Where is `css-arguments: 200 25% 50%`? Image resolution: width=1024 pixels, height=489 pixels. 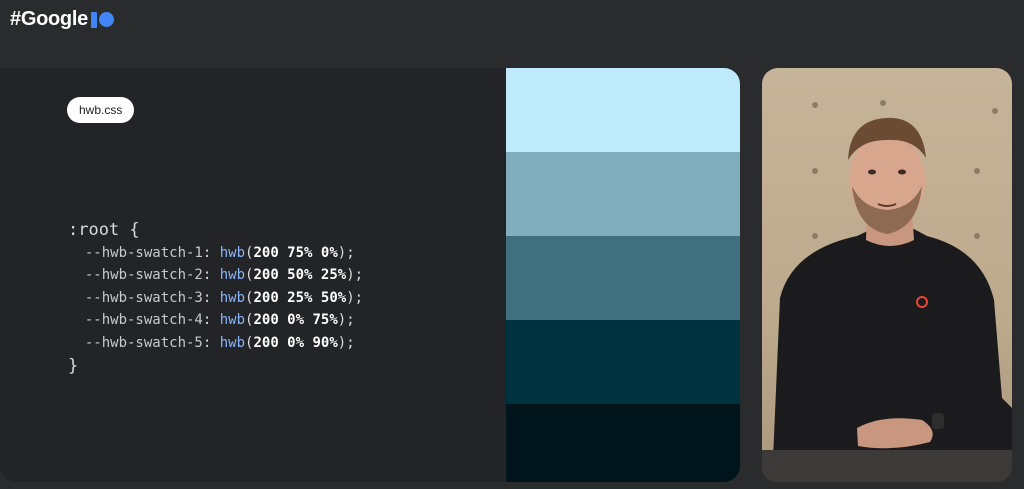 css-arguments: 200 25% 50% is located at coordinates (300, 297).